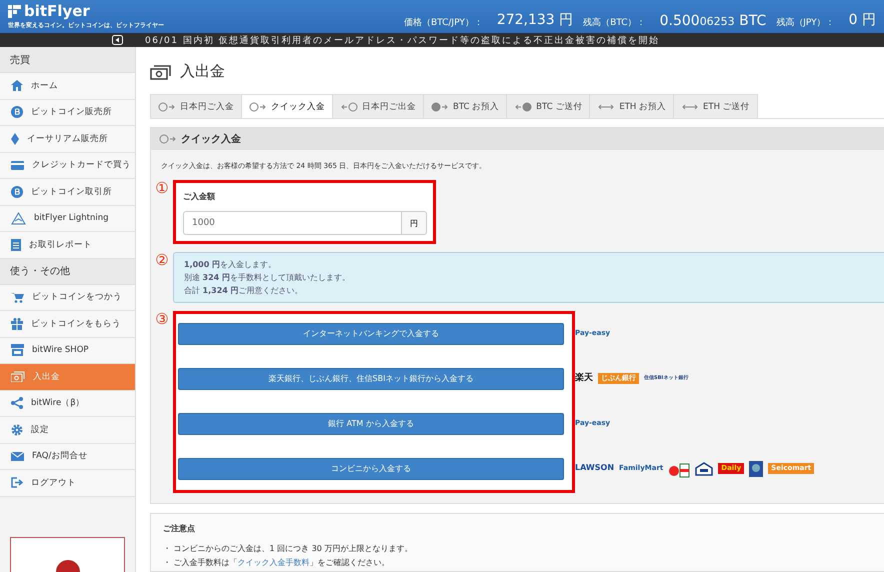 The height and width of the screenshot is (572, 884). Describe the element at coordinates (371, 469) in the screenshot. I see `deposit-button: コンビニから入金する` at that location.